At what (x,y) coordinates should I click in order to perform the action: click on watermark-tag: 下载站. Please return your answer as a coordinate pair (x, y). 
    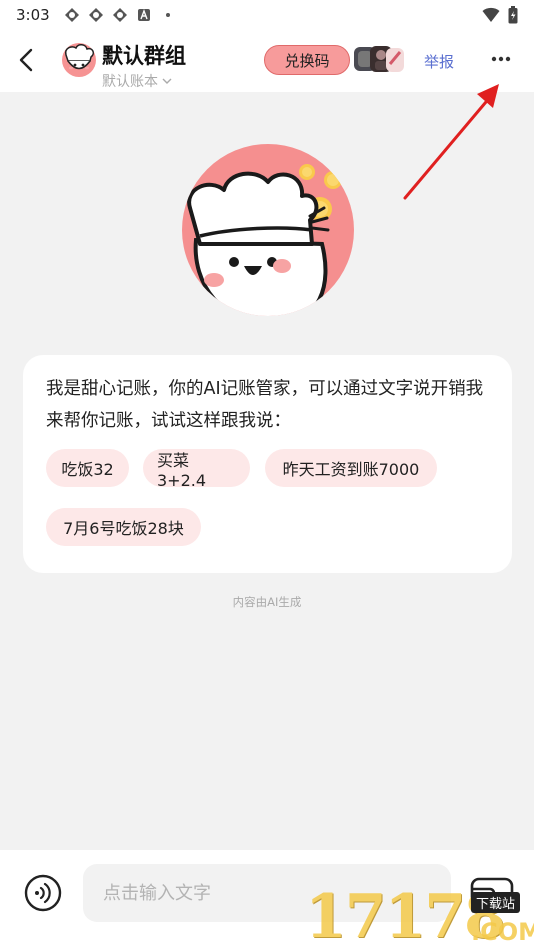
    Looking at the image, I should click on (496, 902).